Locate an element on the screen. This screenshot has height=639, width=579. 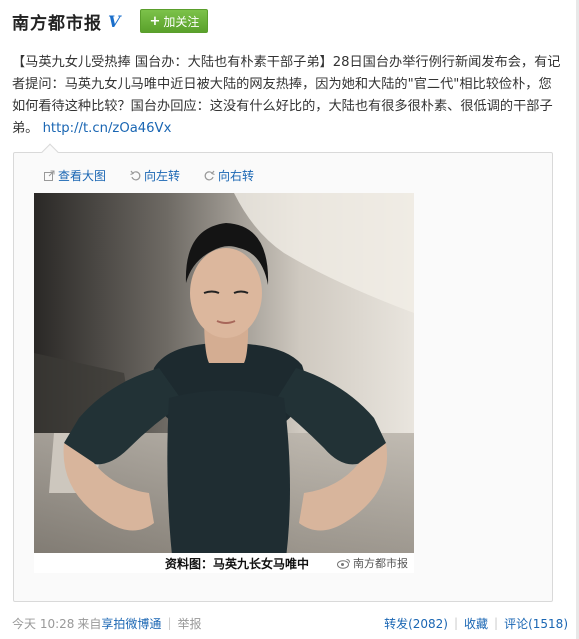
rotate-right-button: 向右转 is located at coordinates (229, 175).